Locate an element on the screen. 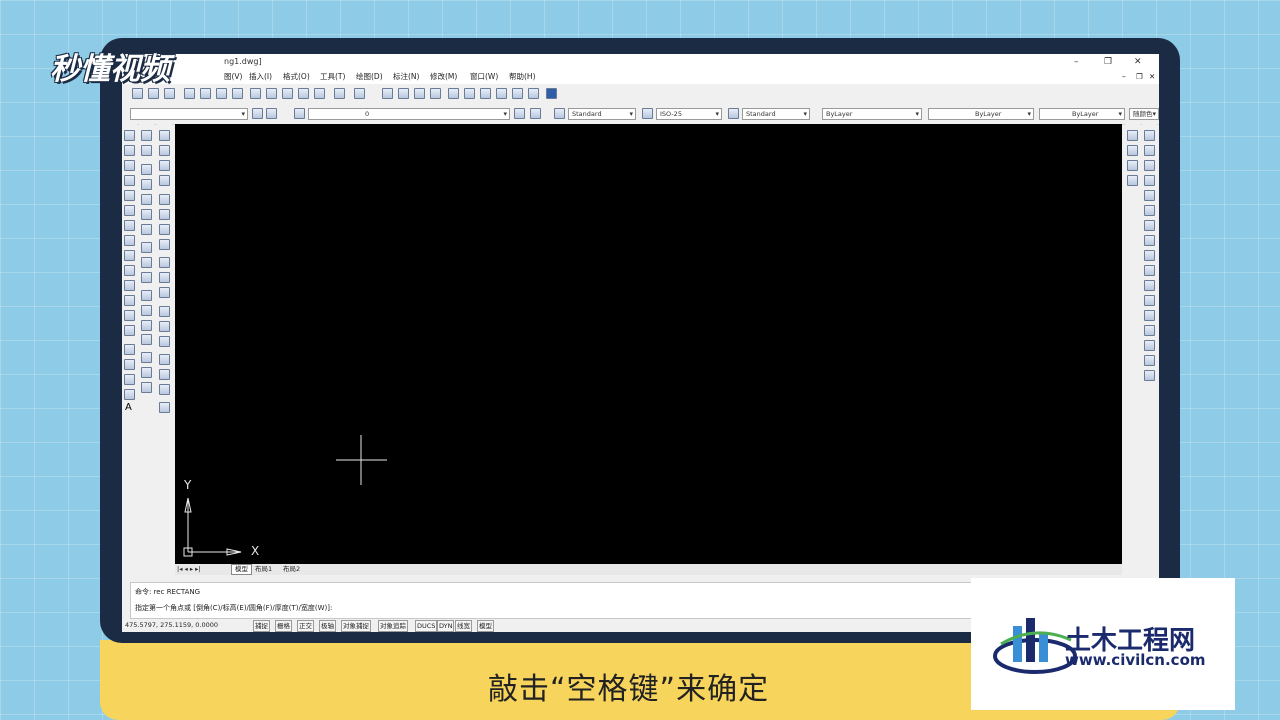  snap-perpendicular-icon is located at coordinates (146, 295).